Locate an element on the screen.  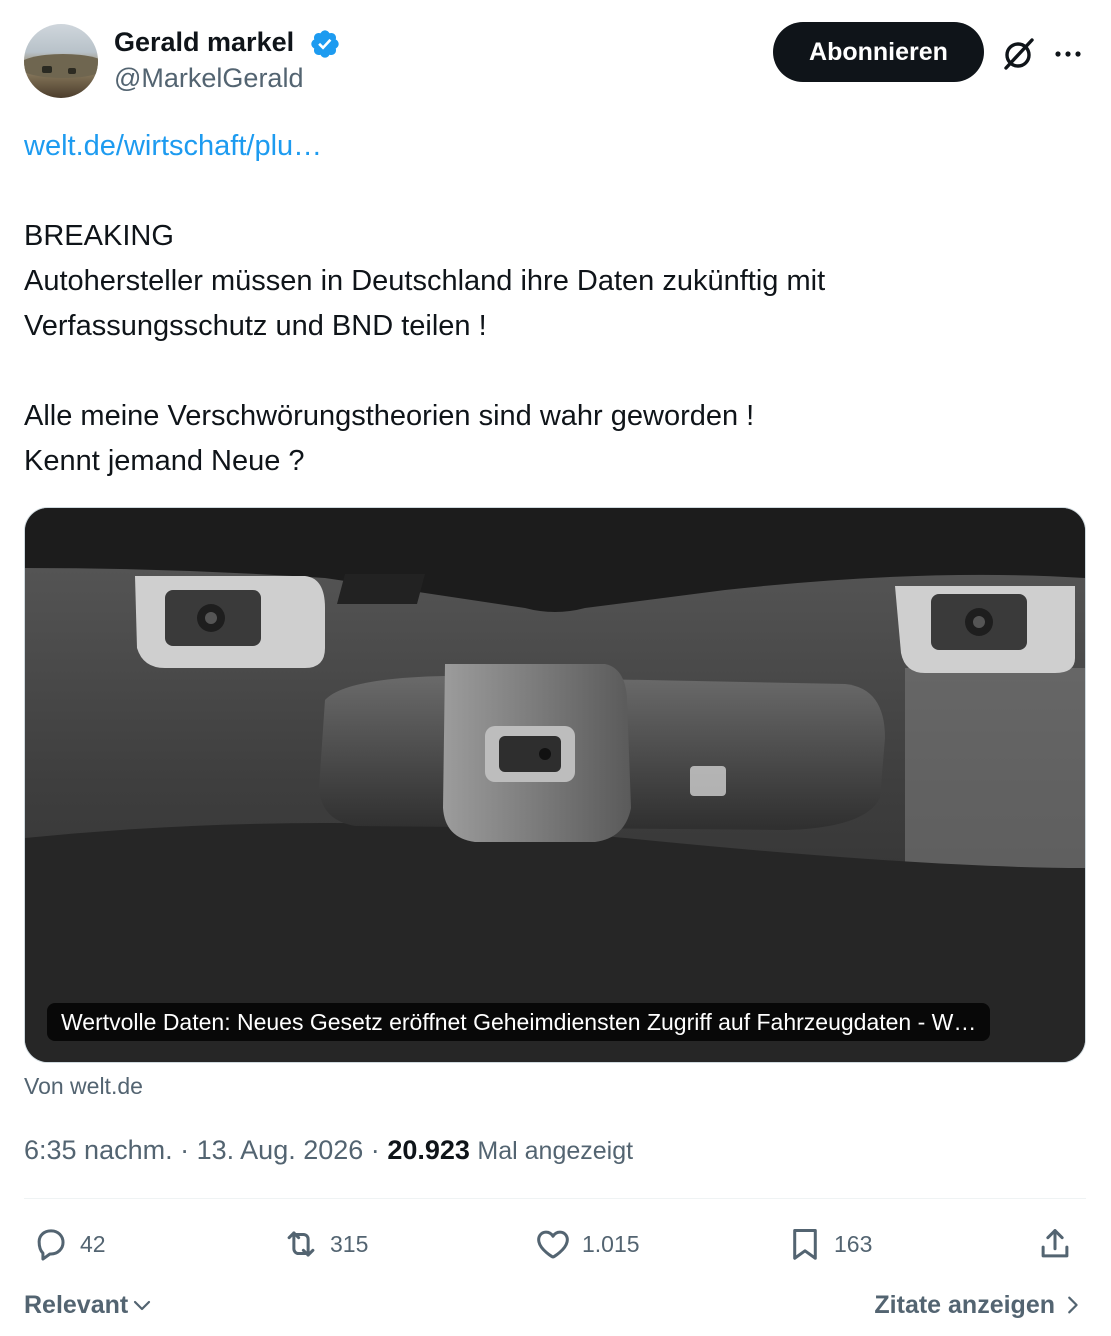
follow-button: Abonnieren is located at coordinates (878, 52).